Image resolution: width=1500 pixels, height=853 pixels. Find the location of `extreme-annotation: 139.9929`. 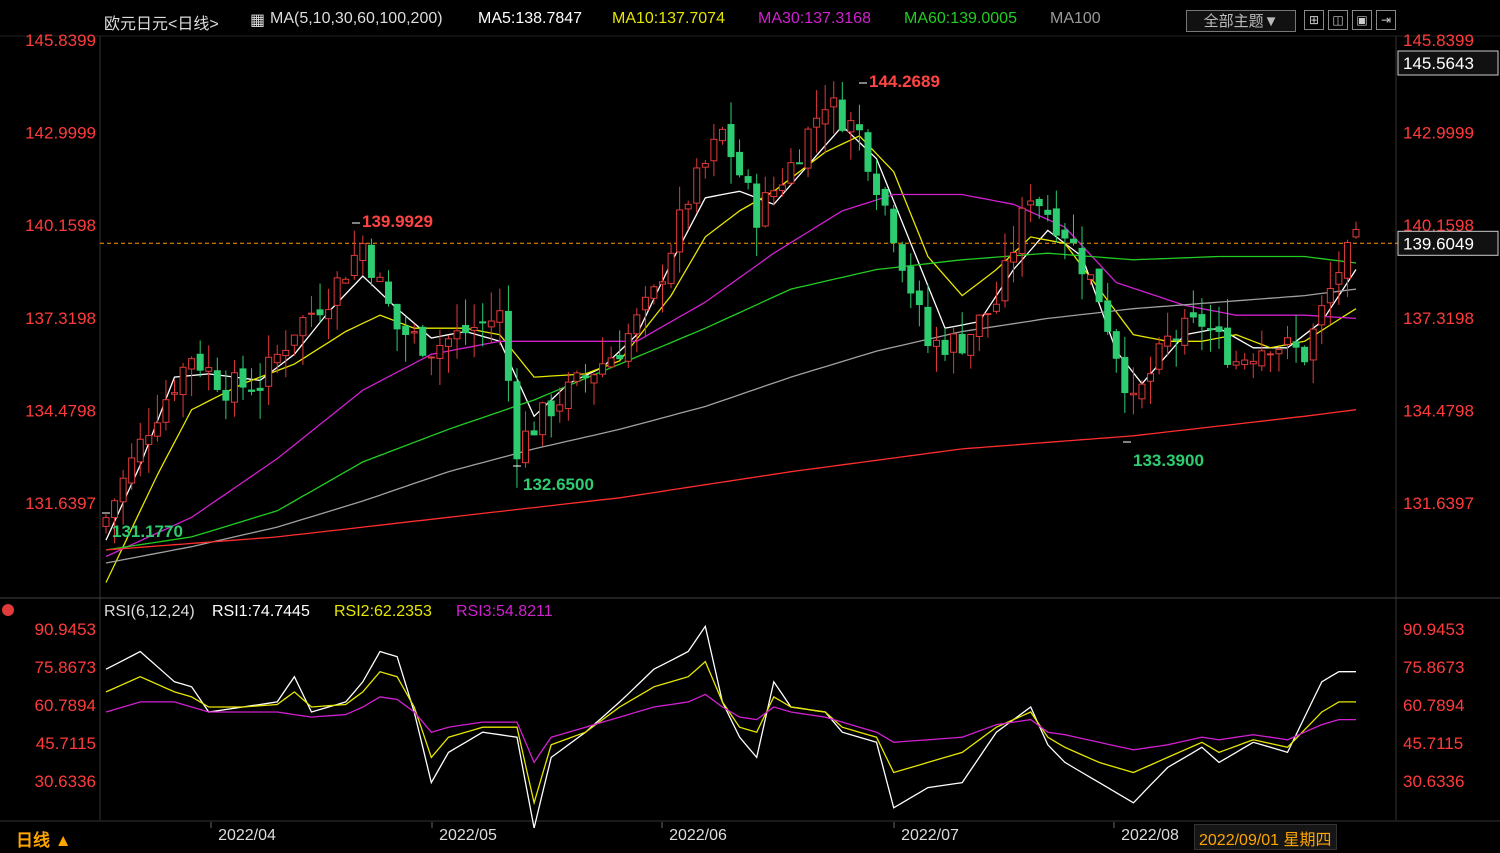

extreme-annotation: 139.9929 is located at coordinates (397, 221).